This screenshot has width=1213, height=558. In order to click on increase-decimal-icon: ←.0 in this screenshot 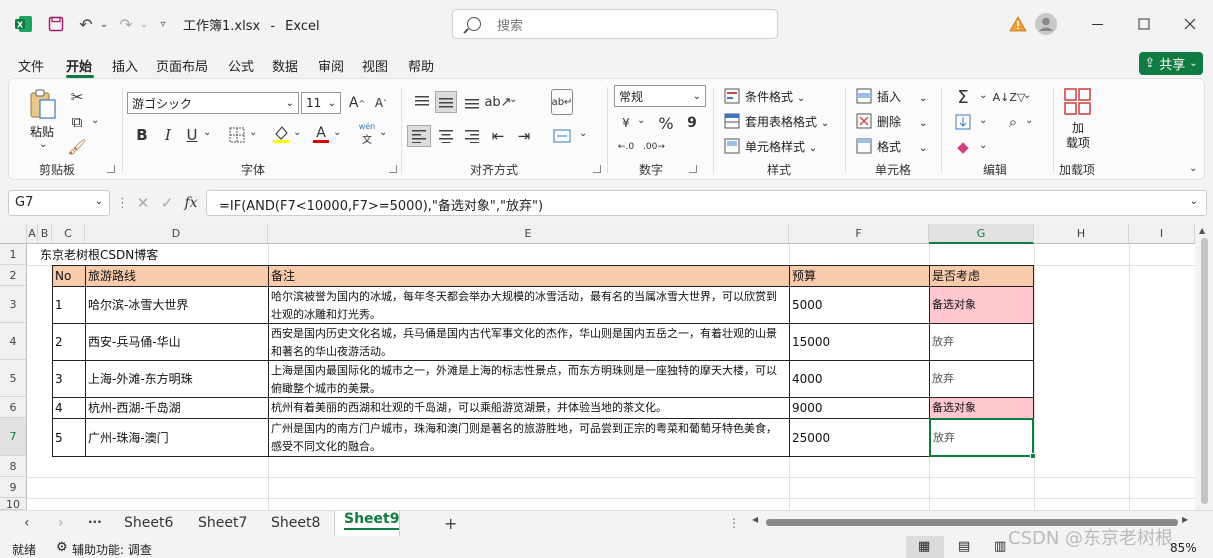, I will do `click(626, 147)`.